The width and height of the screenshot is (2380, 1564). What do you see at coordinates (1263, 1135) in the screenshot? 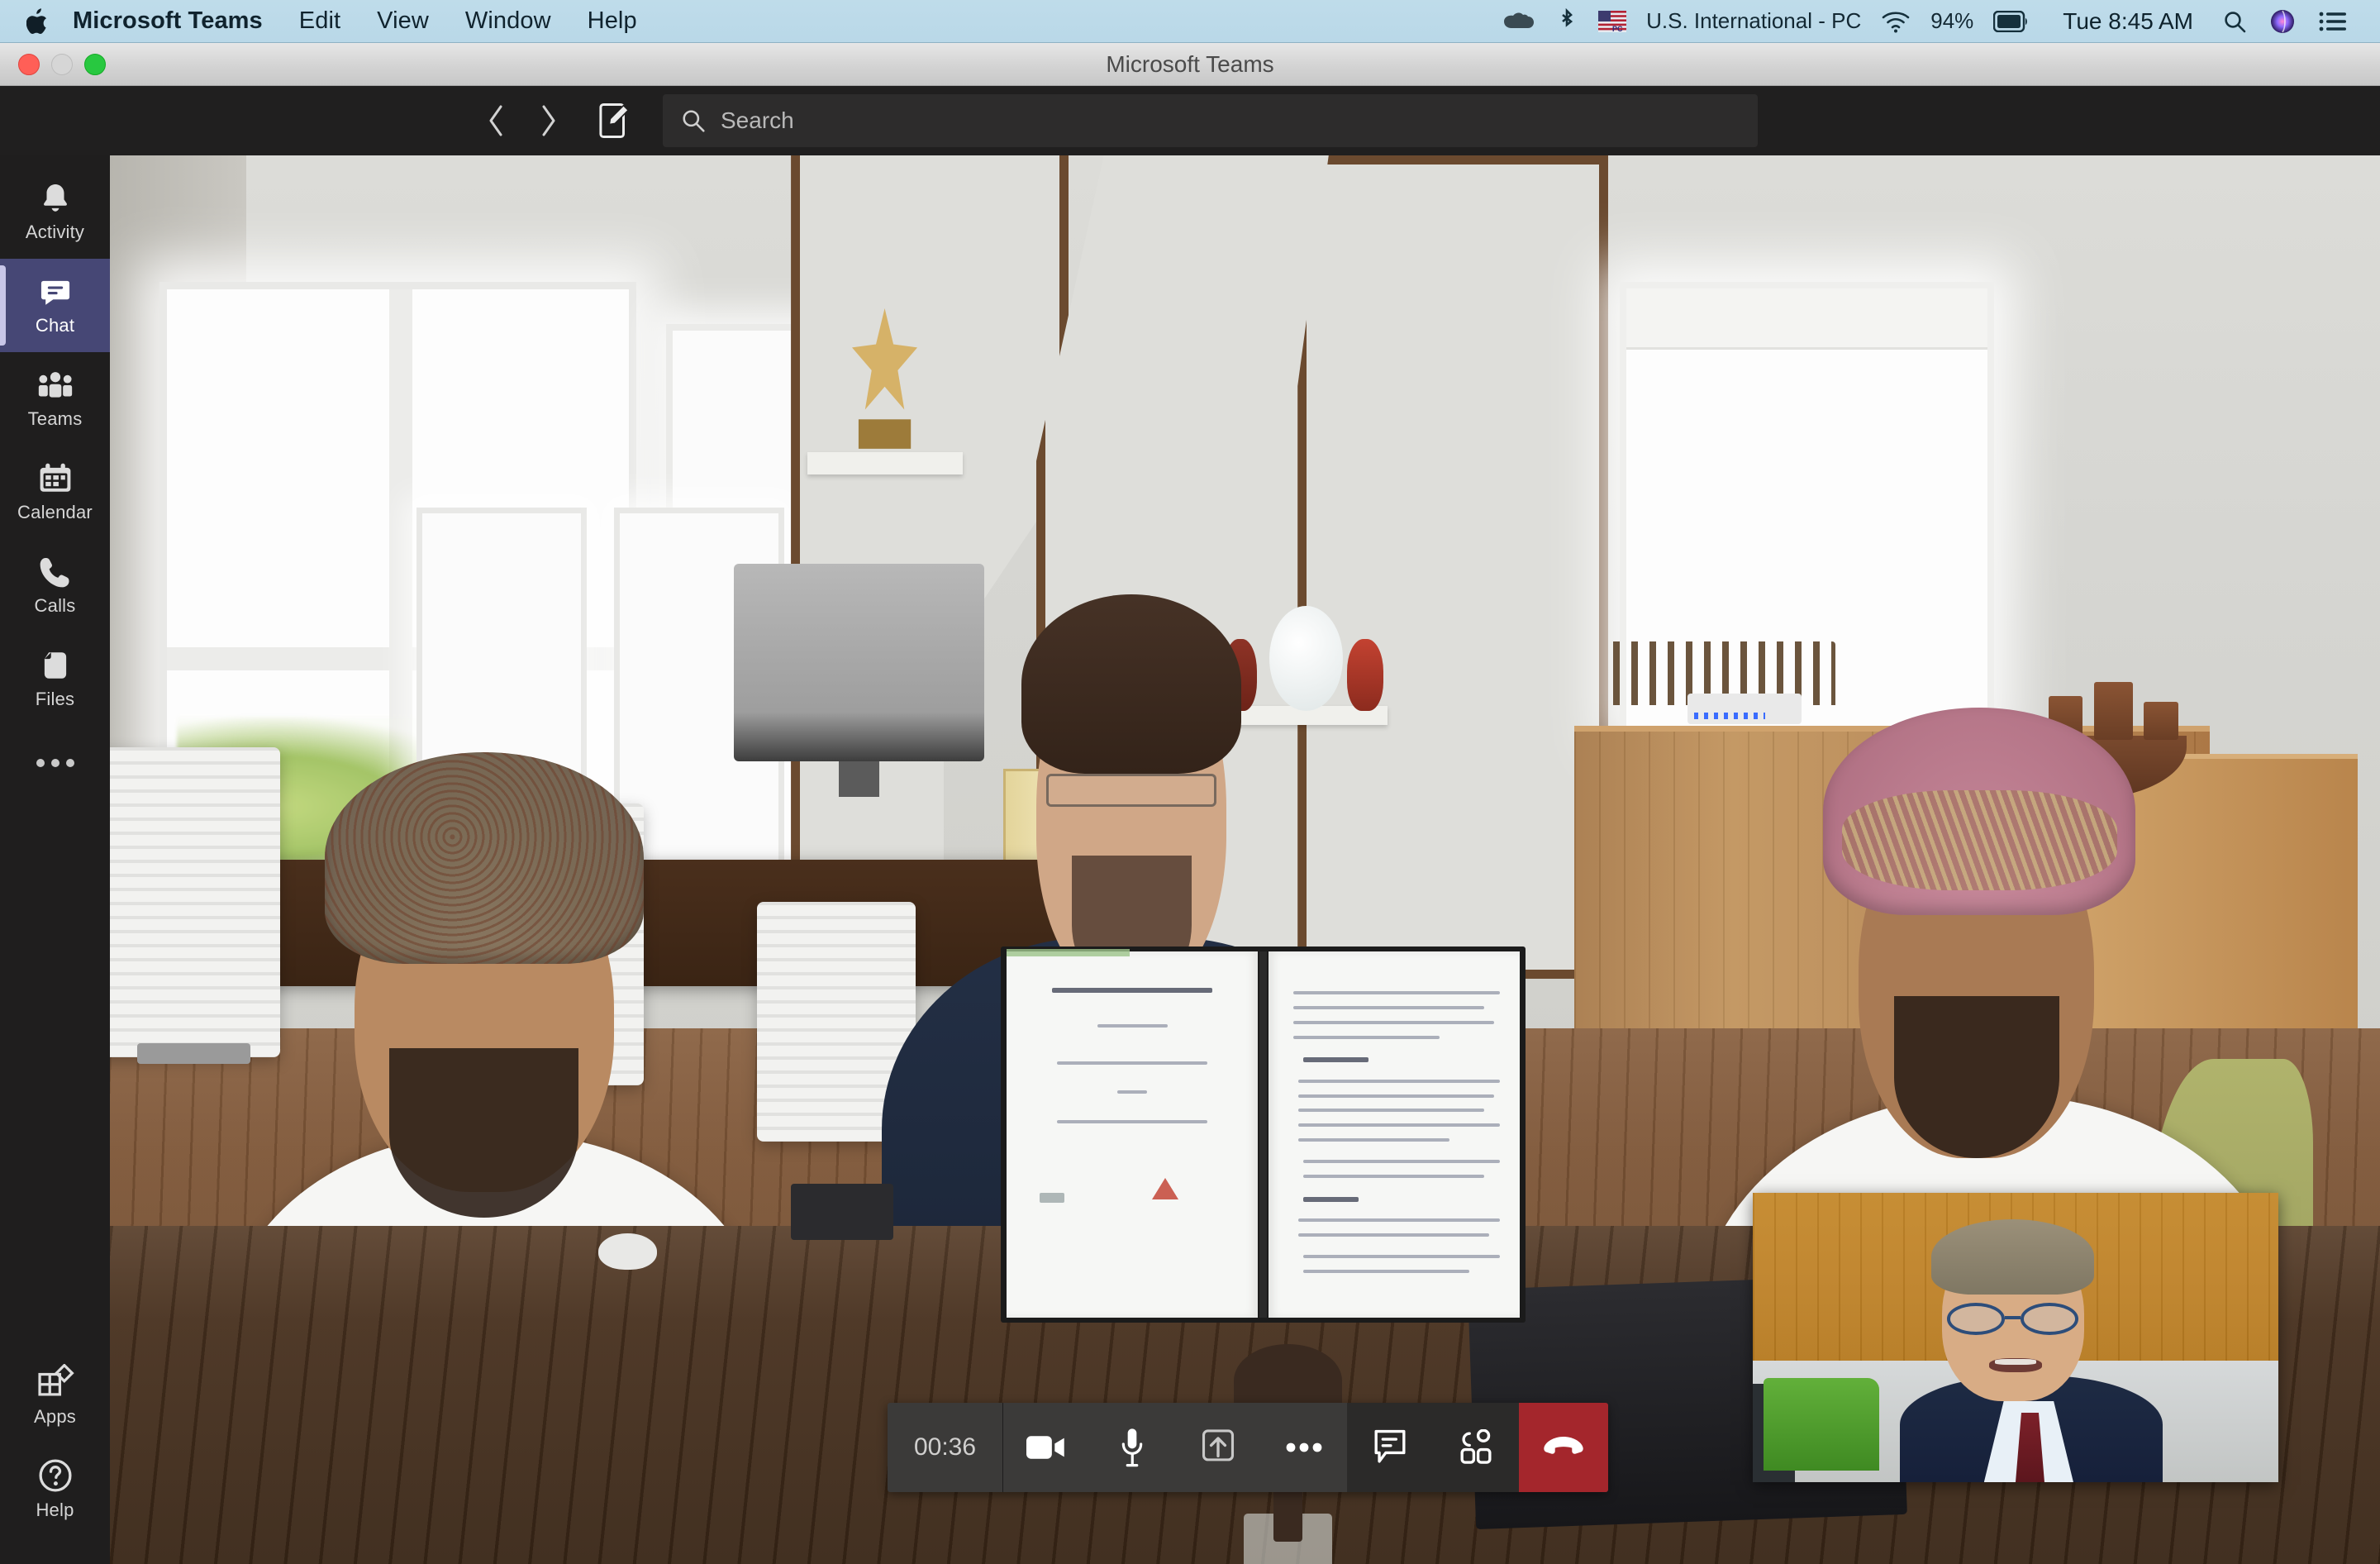
I see `signed-document` at bounding box center [1263, 1135].